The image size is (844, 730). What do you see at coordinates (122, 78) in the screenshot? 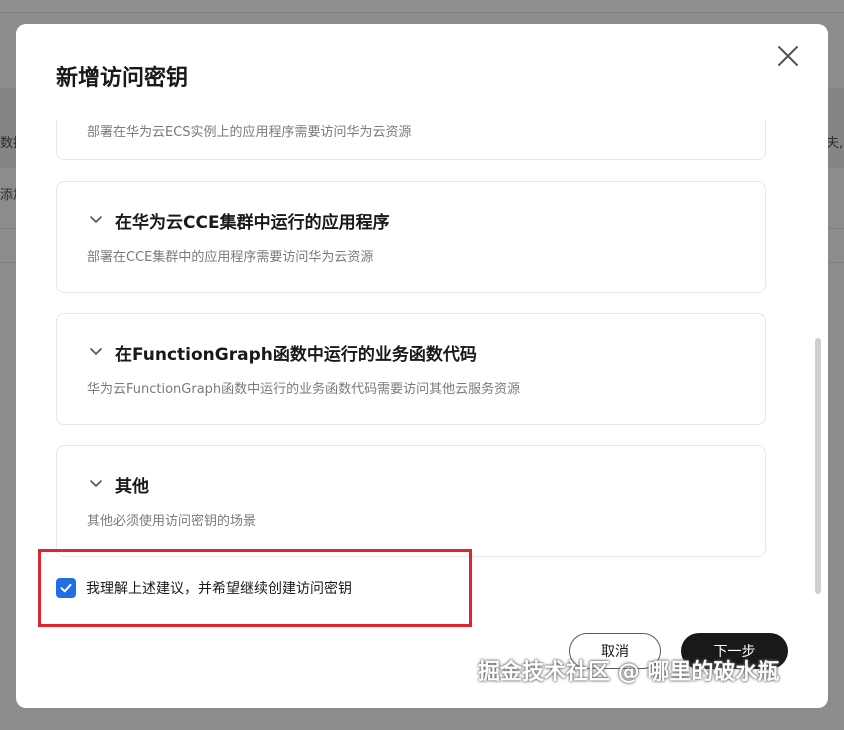
I see `dialog-title: 新增访问密钥` at bounding box center [122, 78].